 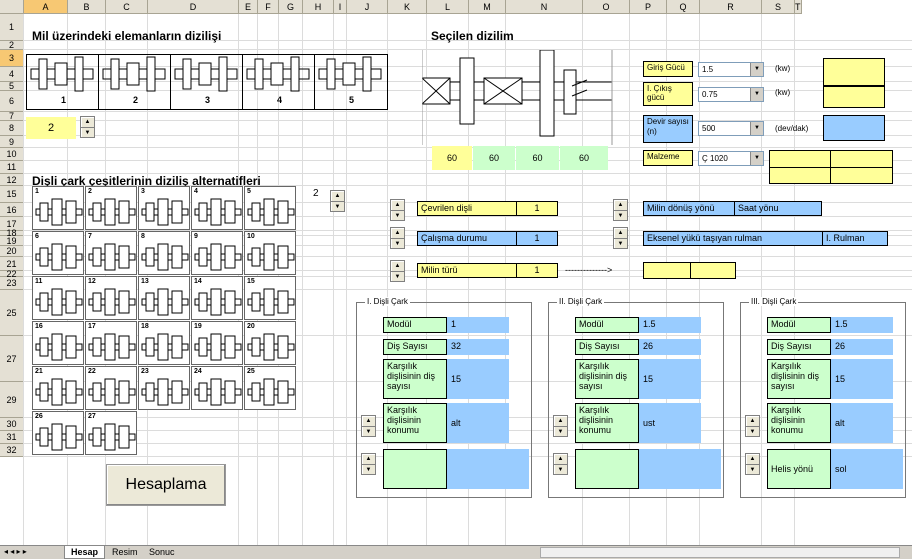 I want to click on row-header-23: 23, so click(x=12, y=283).